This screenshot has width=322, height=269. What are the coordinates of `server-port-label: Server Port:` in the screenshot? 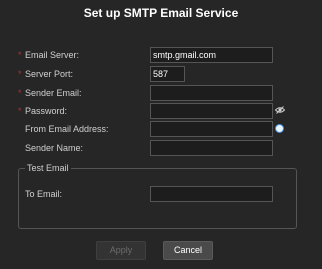 It's located at (49, 74).